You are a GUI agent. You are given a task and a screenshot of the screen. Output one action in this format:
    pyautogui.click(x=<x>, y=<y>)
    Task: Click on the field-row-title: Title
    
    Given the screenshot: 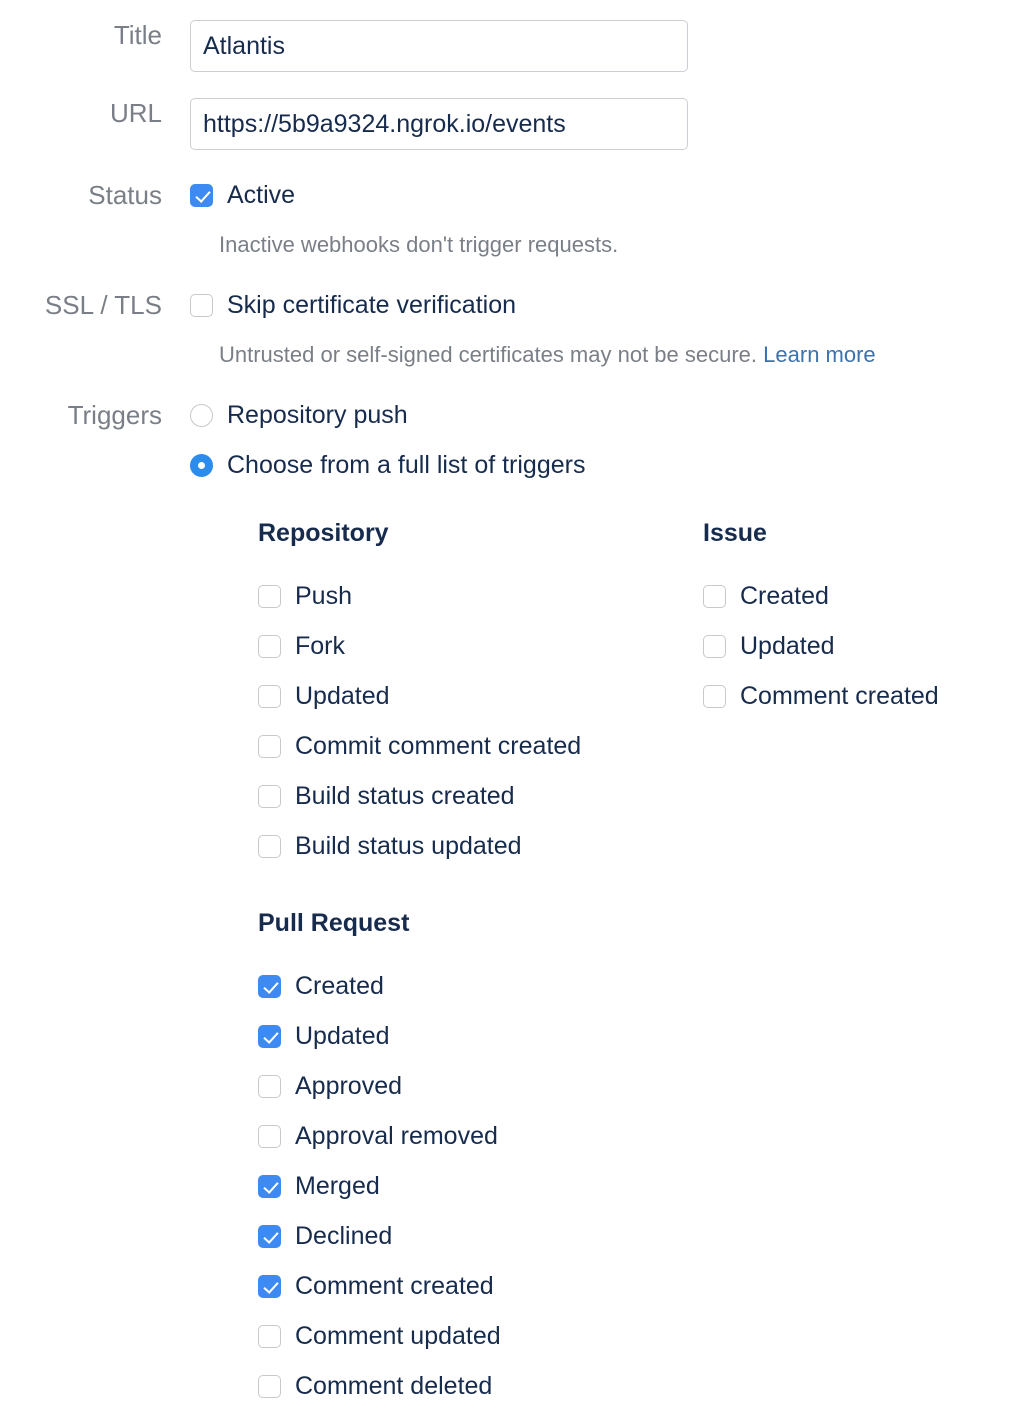 What is the action you would take?
    pyautogui.click(x=518, y=46)
    